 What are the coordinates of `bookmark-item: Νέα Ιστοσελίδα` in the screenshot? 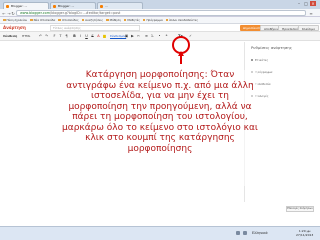 It's located at (43, 20).